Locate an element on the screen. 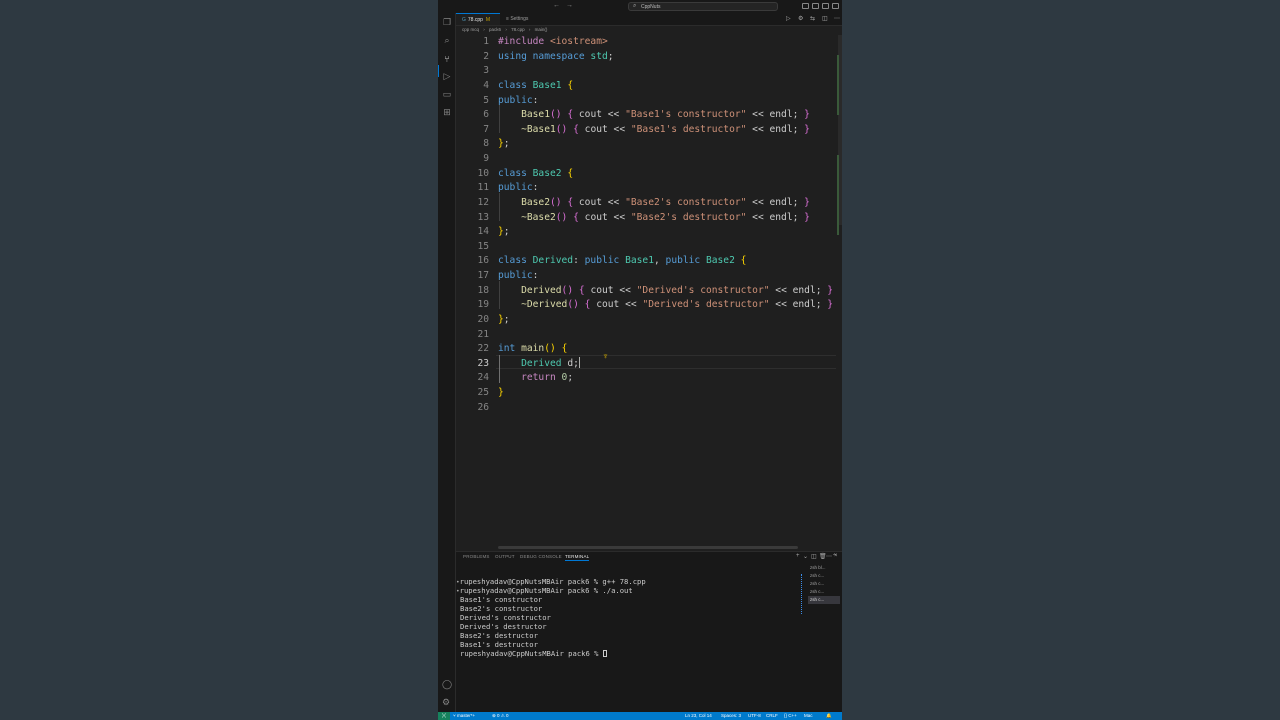 The width and height of the screenshot is (1280, 720). code-token: cout << is located at coordinates (610, 290).